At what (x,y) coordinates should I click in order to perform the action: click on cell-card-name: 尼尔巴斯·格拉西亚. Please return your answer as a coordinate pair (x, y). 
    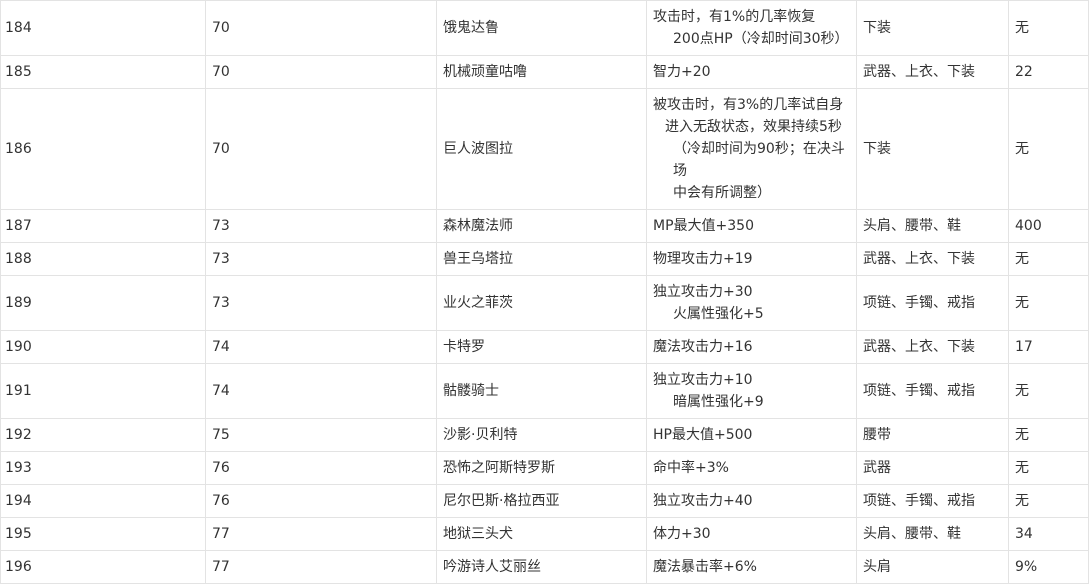
    Looking at the image, I should click on (541, 501).